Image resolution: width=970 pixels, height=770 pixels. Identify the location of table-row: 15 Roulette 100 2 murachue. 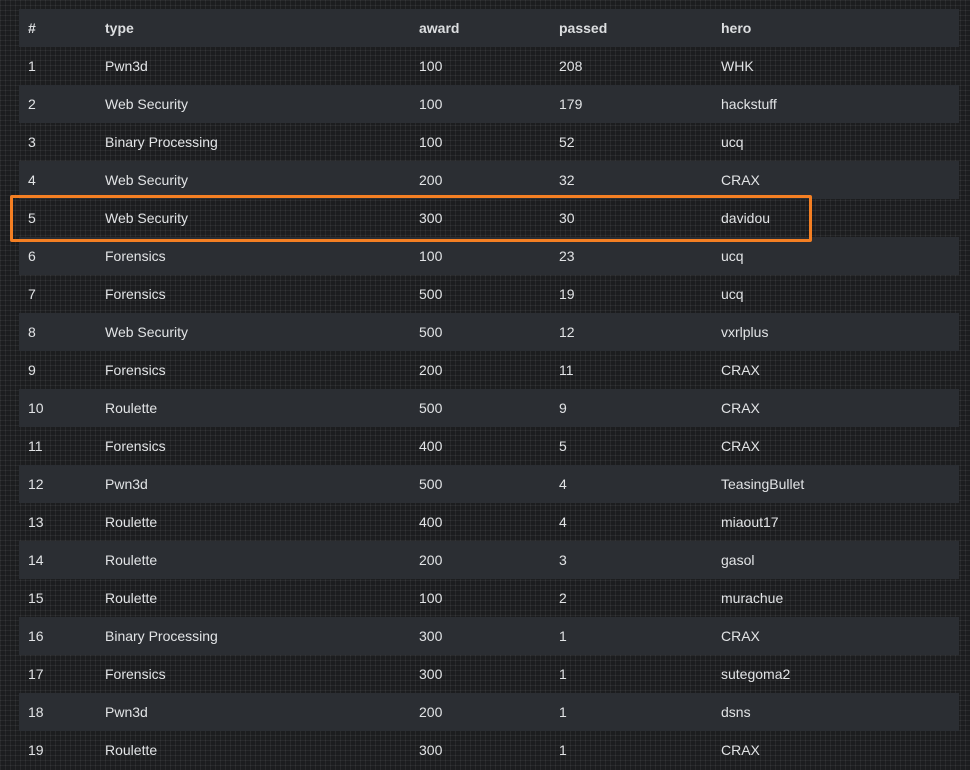
(489, 598).